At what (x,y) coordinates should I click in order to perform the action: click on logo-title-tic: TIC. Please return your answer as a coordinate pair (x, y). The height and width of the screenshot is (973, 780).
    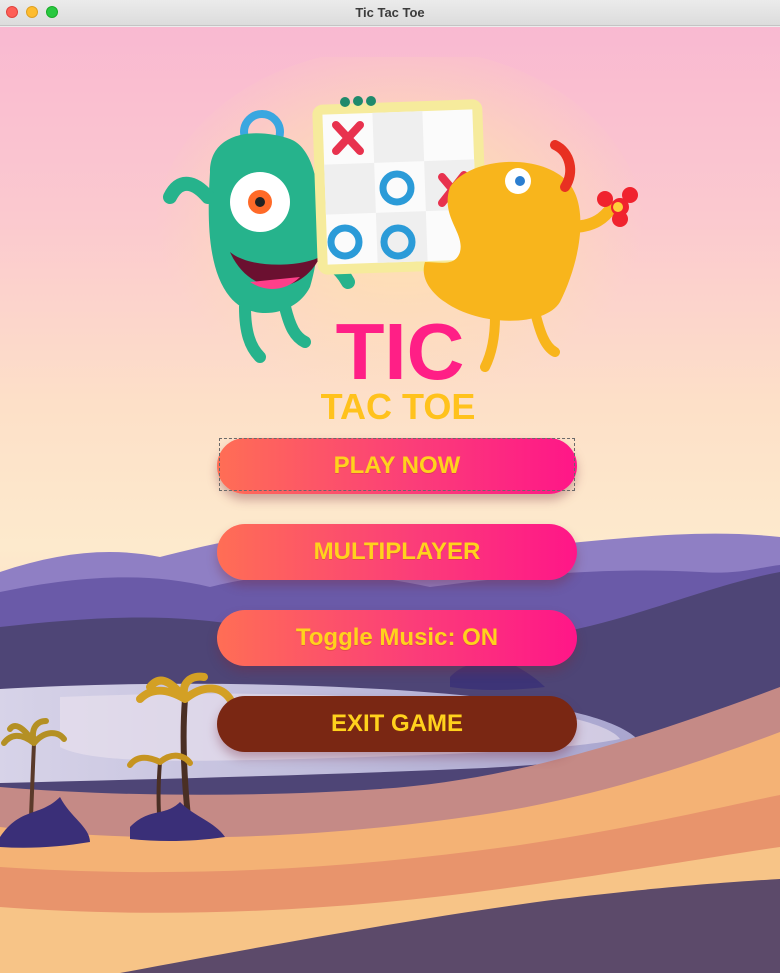
    Looking at the image, I should click on (400, 351).